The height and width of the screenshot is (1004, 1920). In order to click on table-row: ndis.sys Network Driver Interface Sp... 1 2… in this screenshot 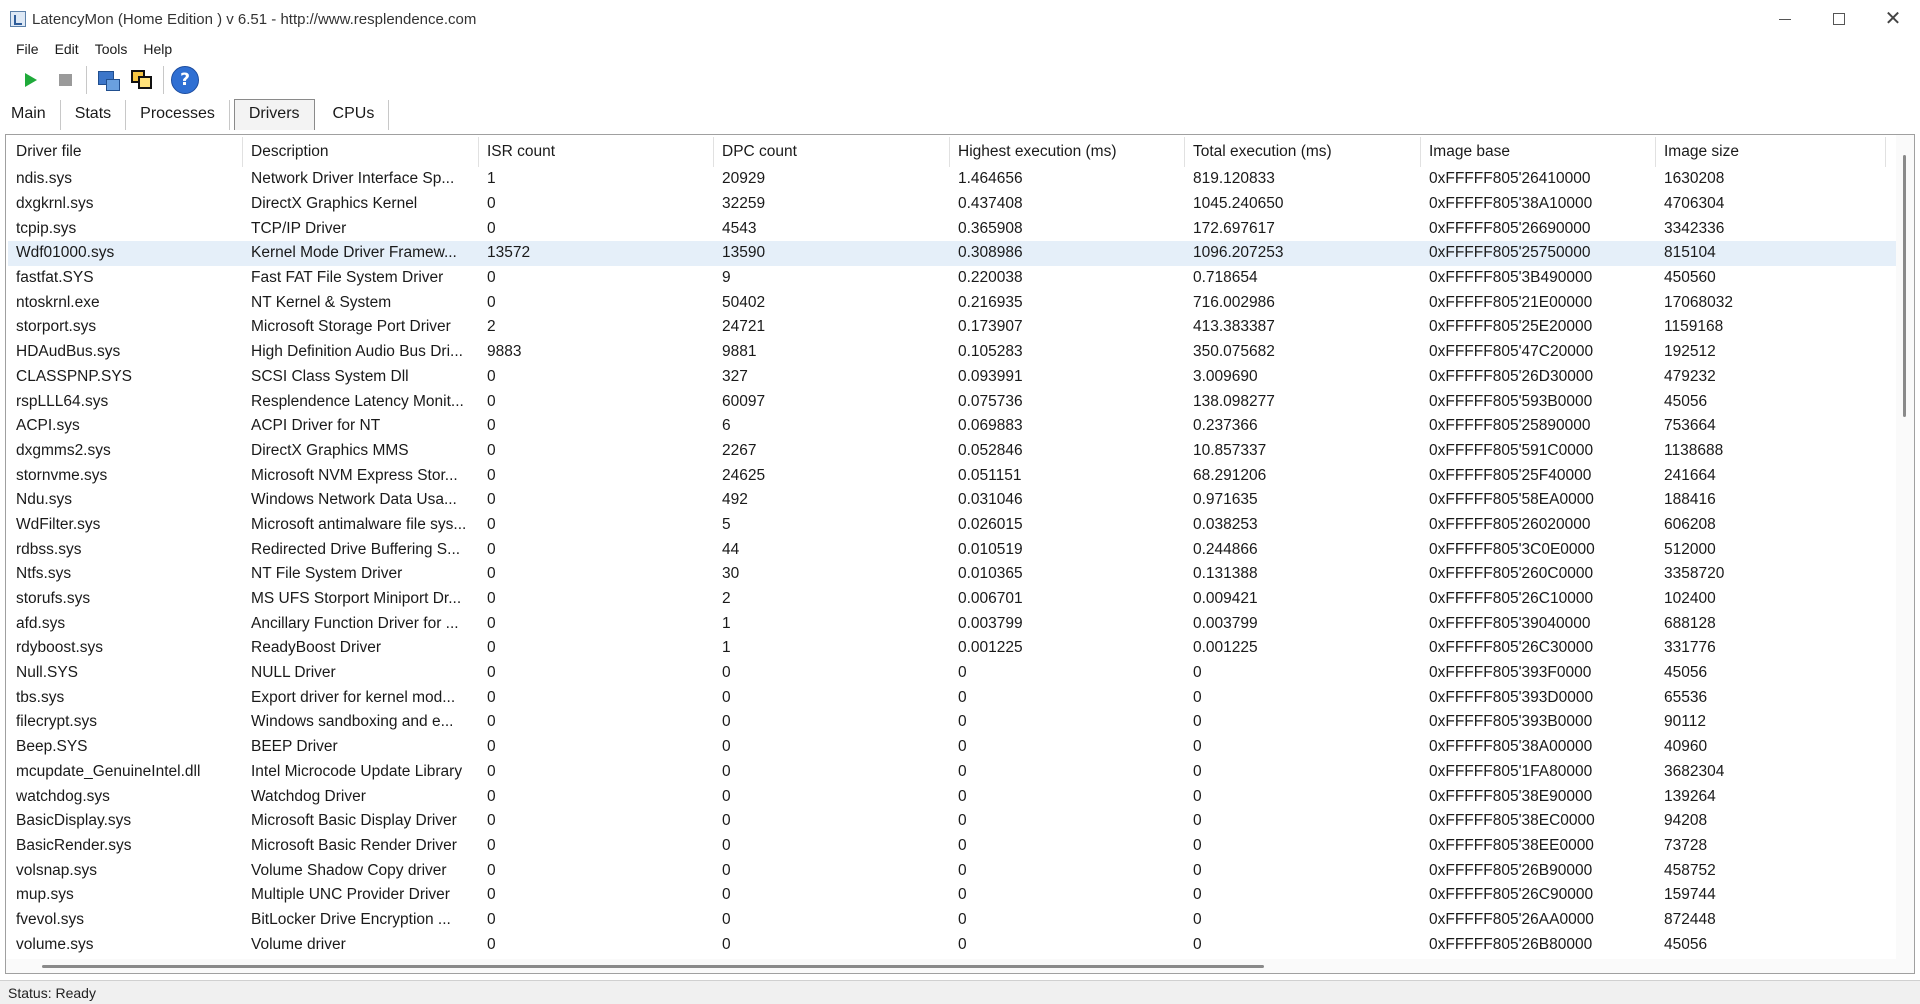, I will do `click(952, 179)`.